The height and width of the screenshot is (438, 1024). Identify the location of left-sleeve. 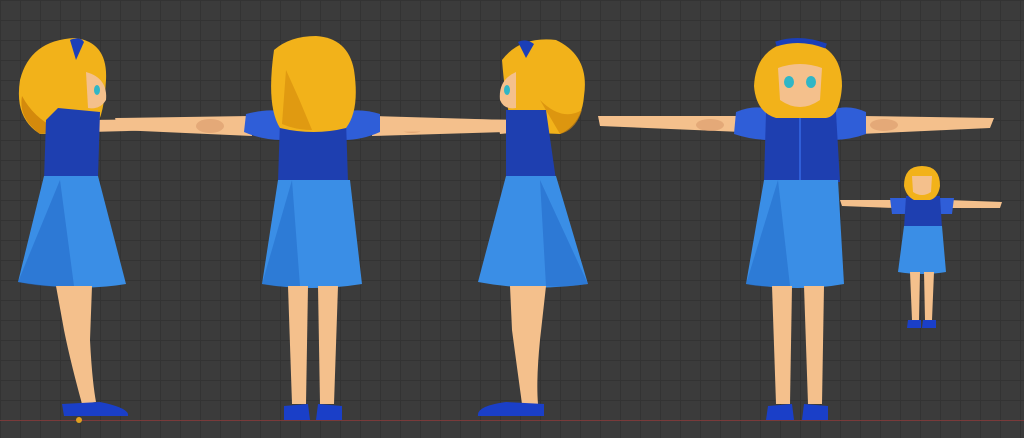
(752, 123).